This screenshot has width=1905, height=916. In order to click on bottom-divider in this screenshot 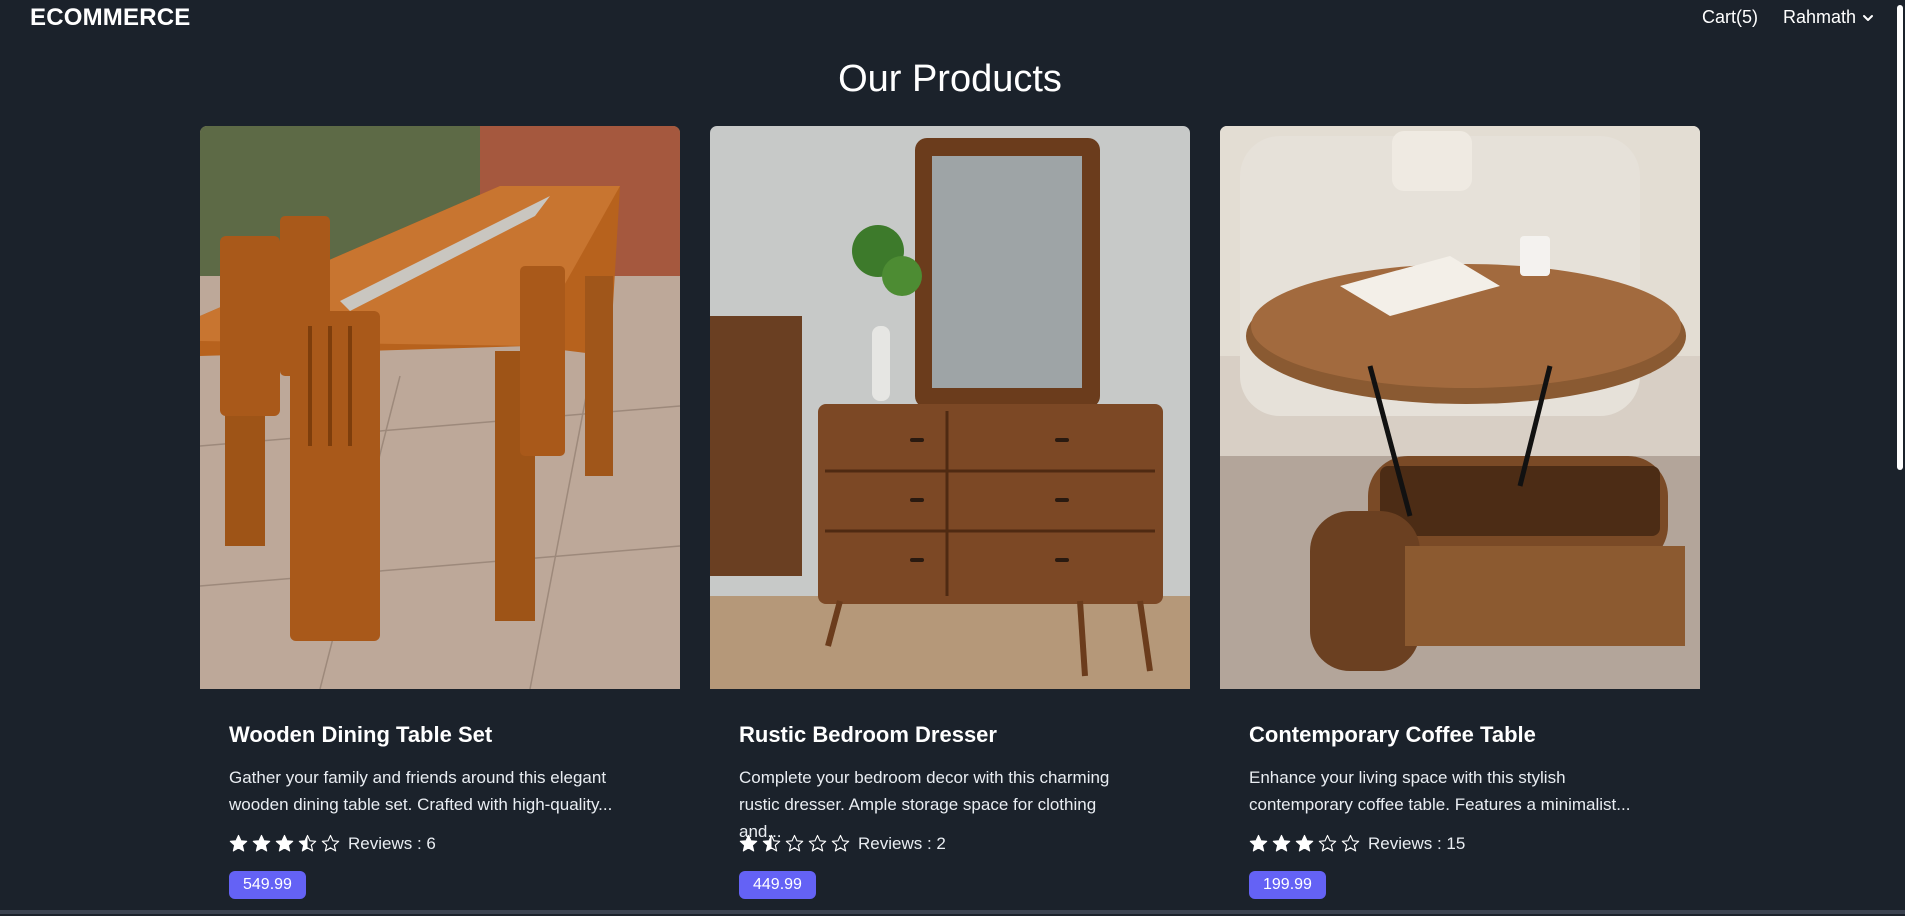, I will do `click(952, 912)`.